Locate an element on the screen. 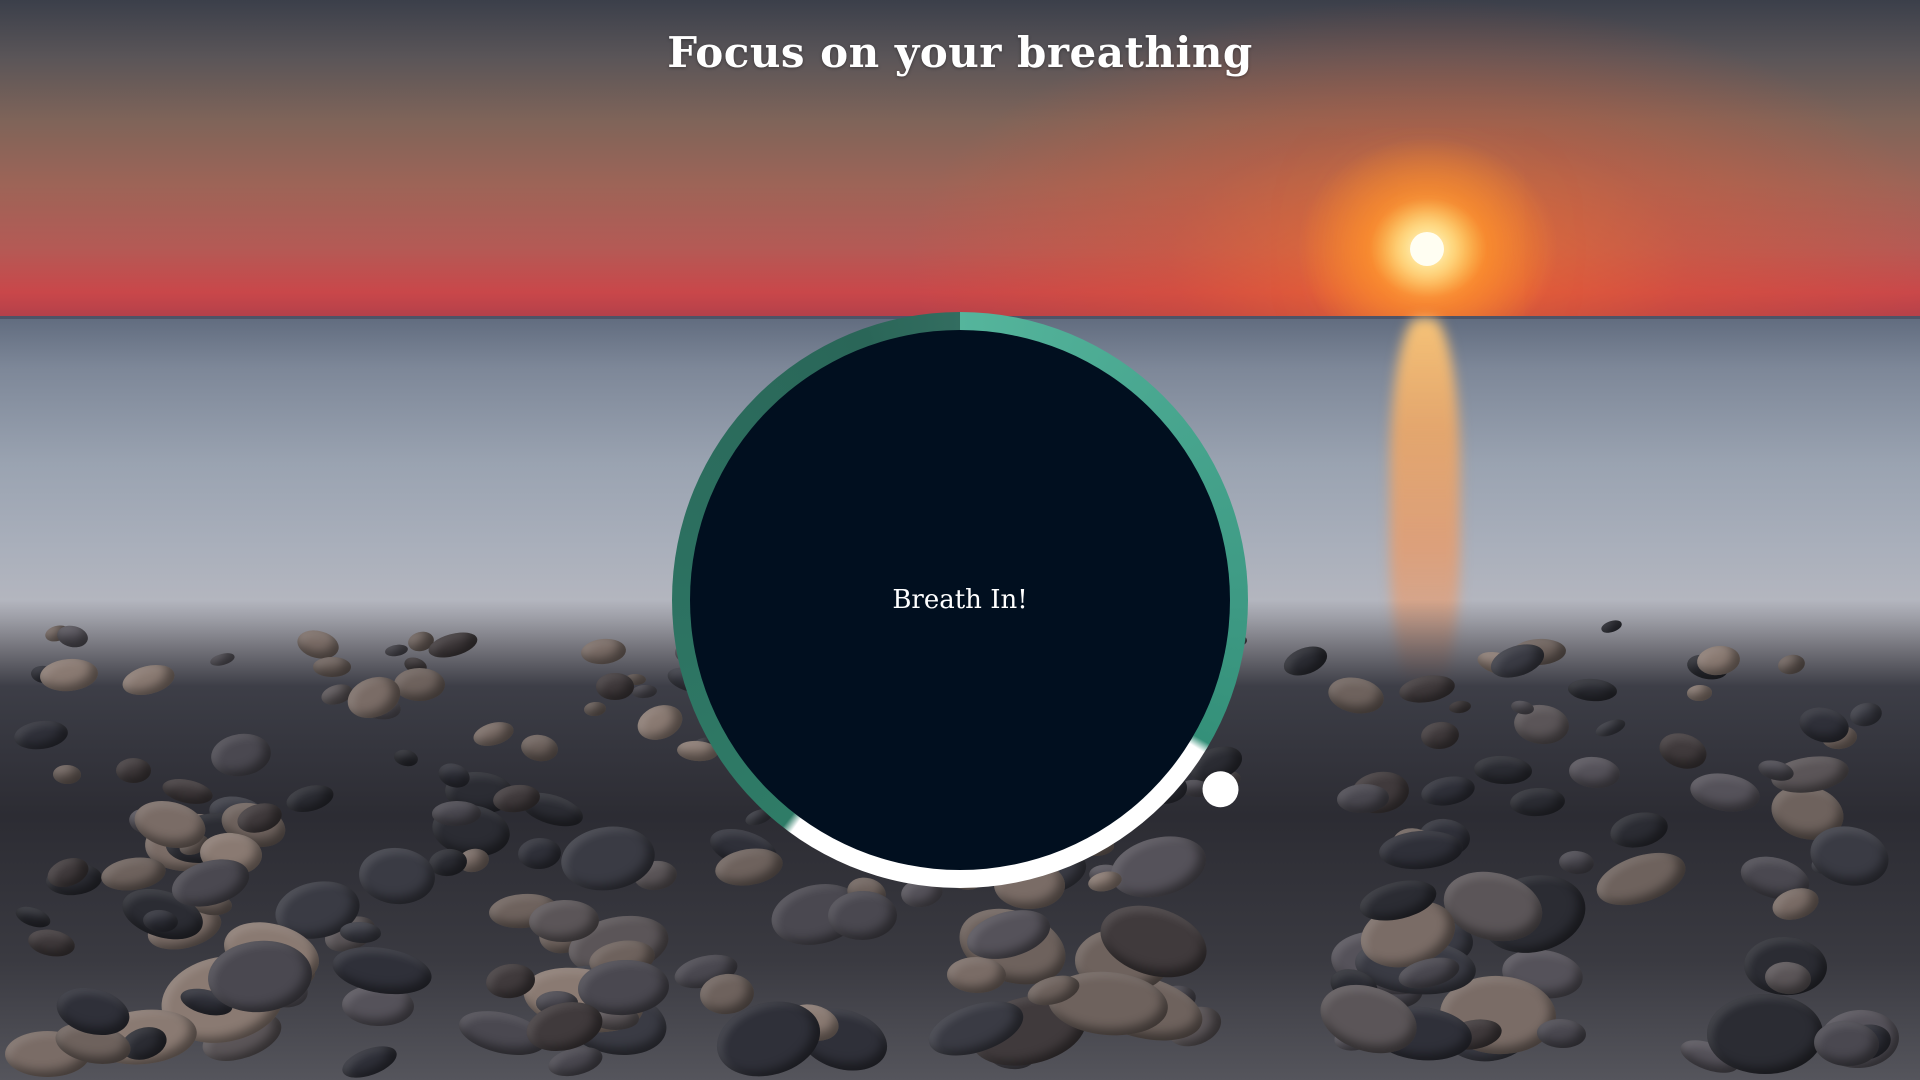  progress-pointer is located at coordinates (1220, 789).